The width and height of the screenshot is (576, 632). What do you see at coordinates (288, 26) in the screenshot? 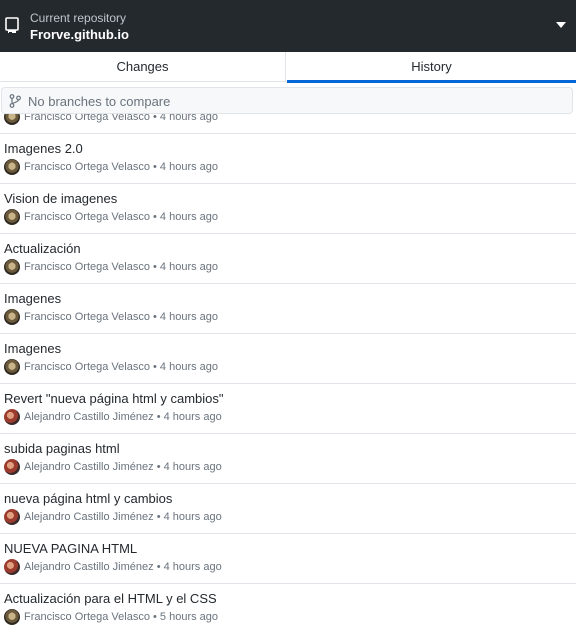
I see `repository-selector: Current repository Frorve.github.io` at bounding box center [288, 26].